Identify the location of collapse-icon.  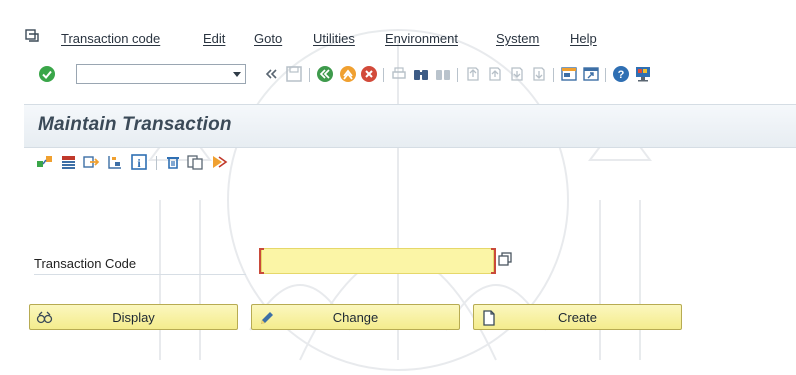
(271, 74).